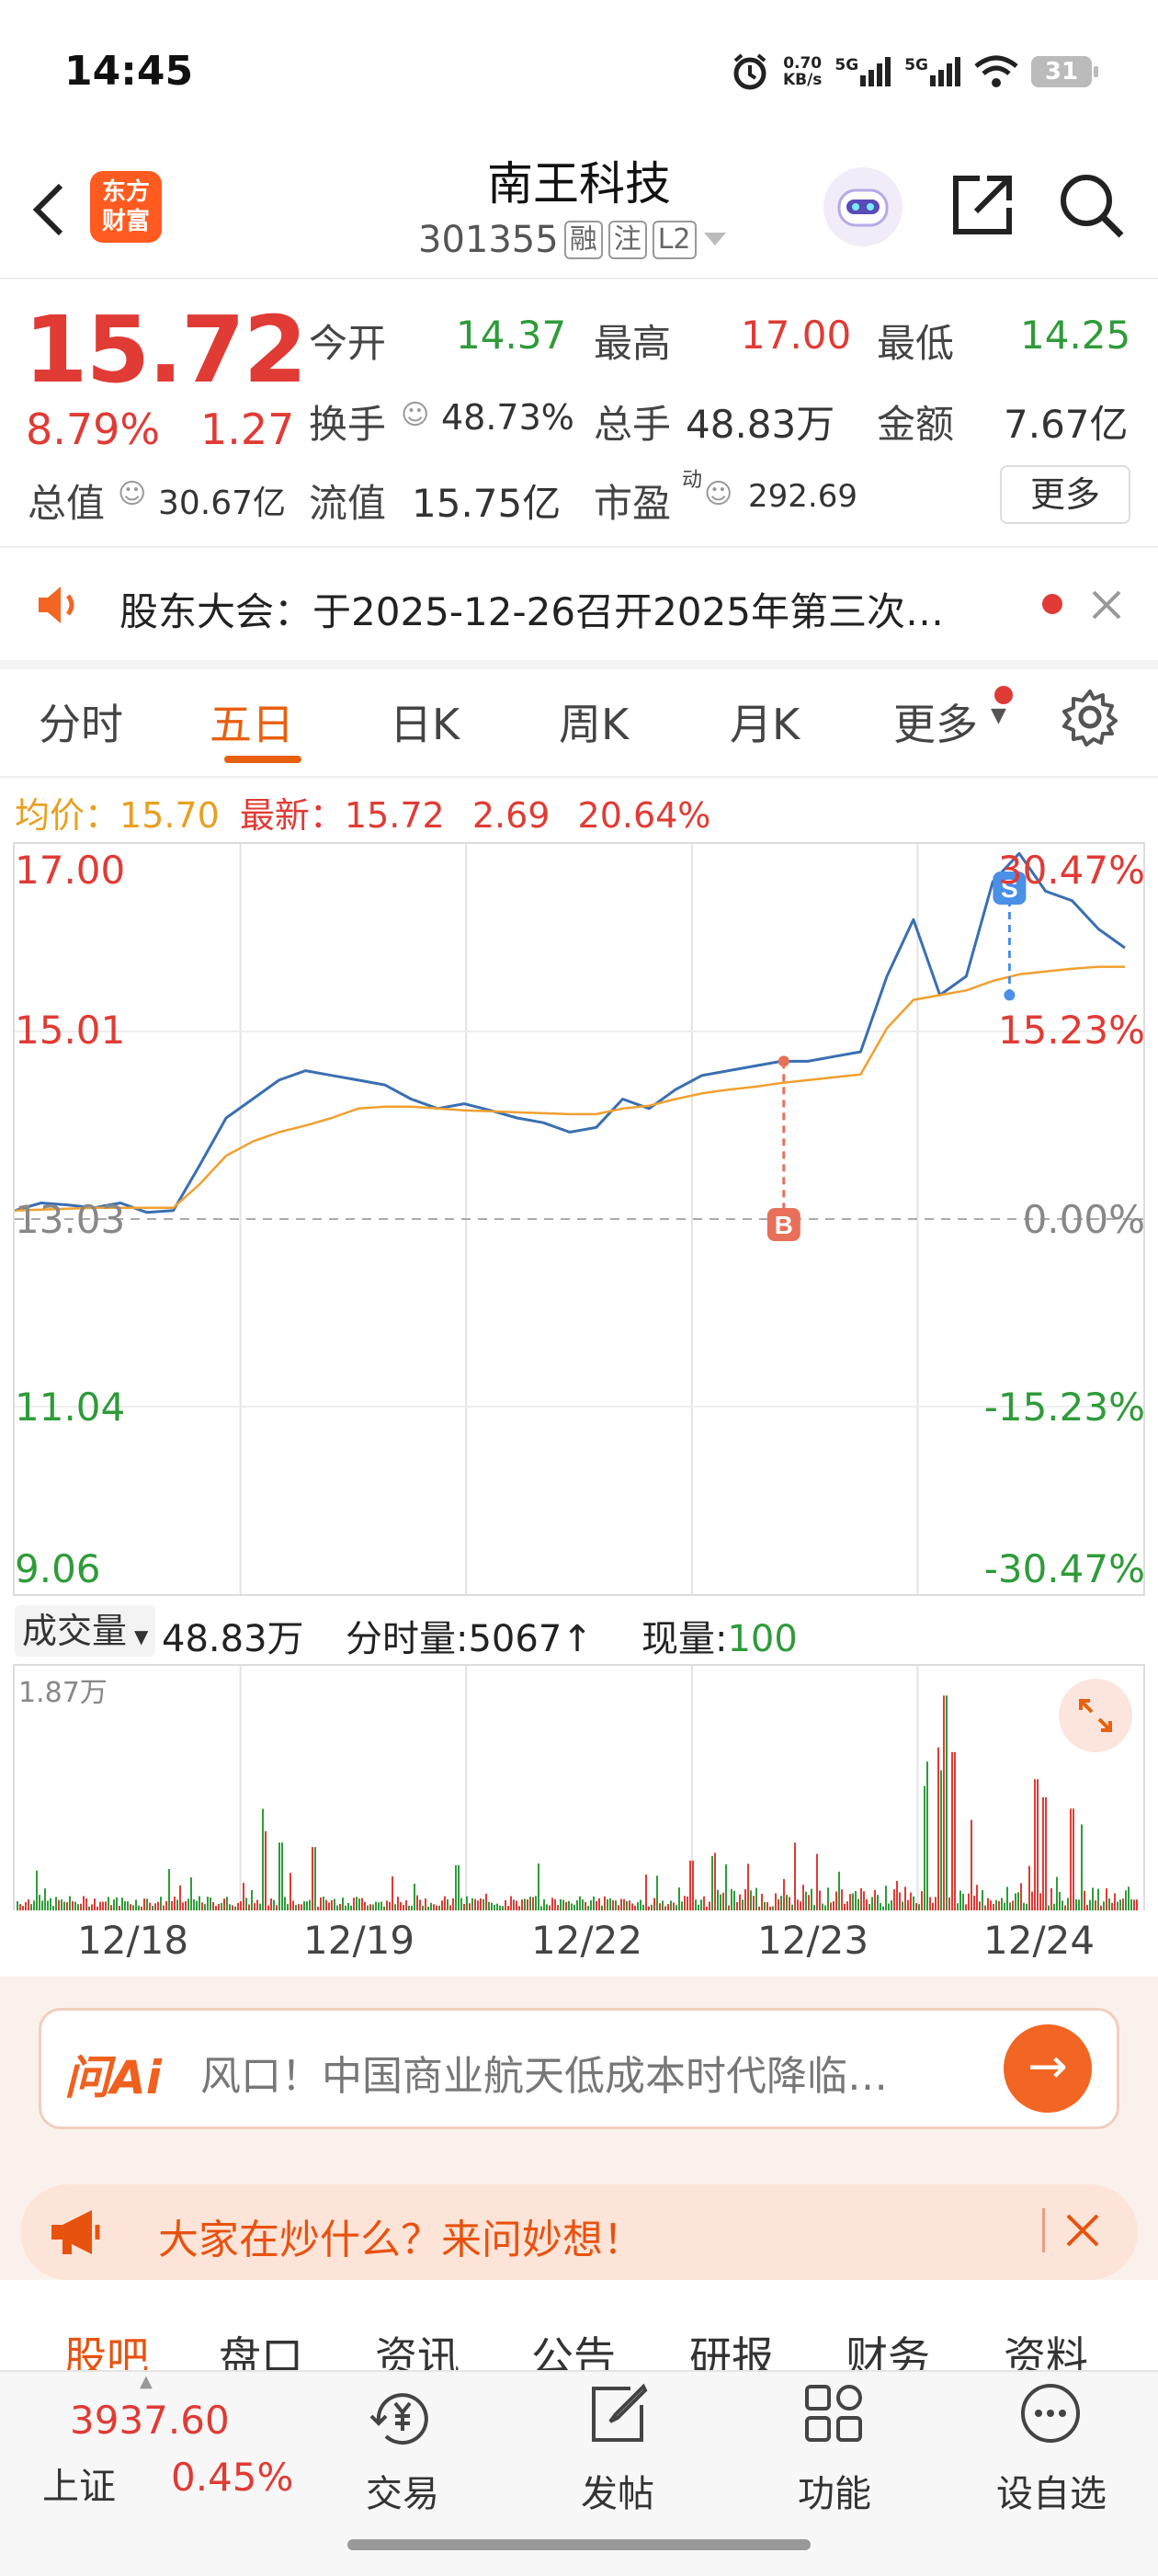 This screenshot has height=2576, width=1158. I want to click on y-tick-left-0: 17.00, so click(71, 870).